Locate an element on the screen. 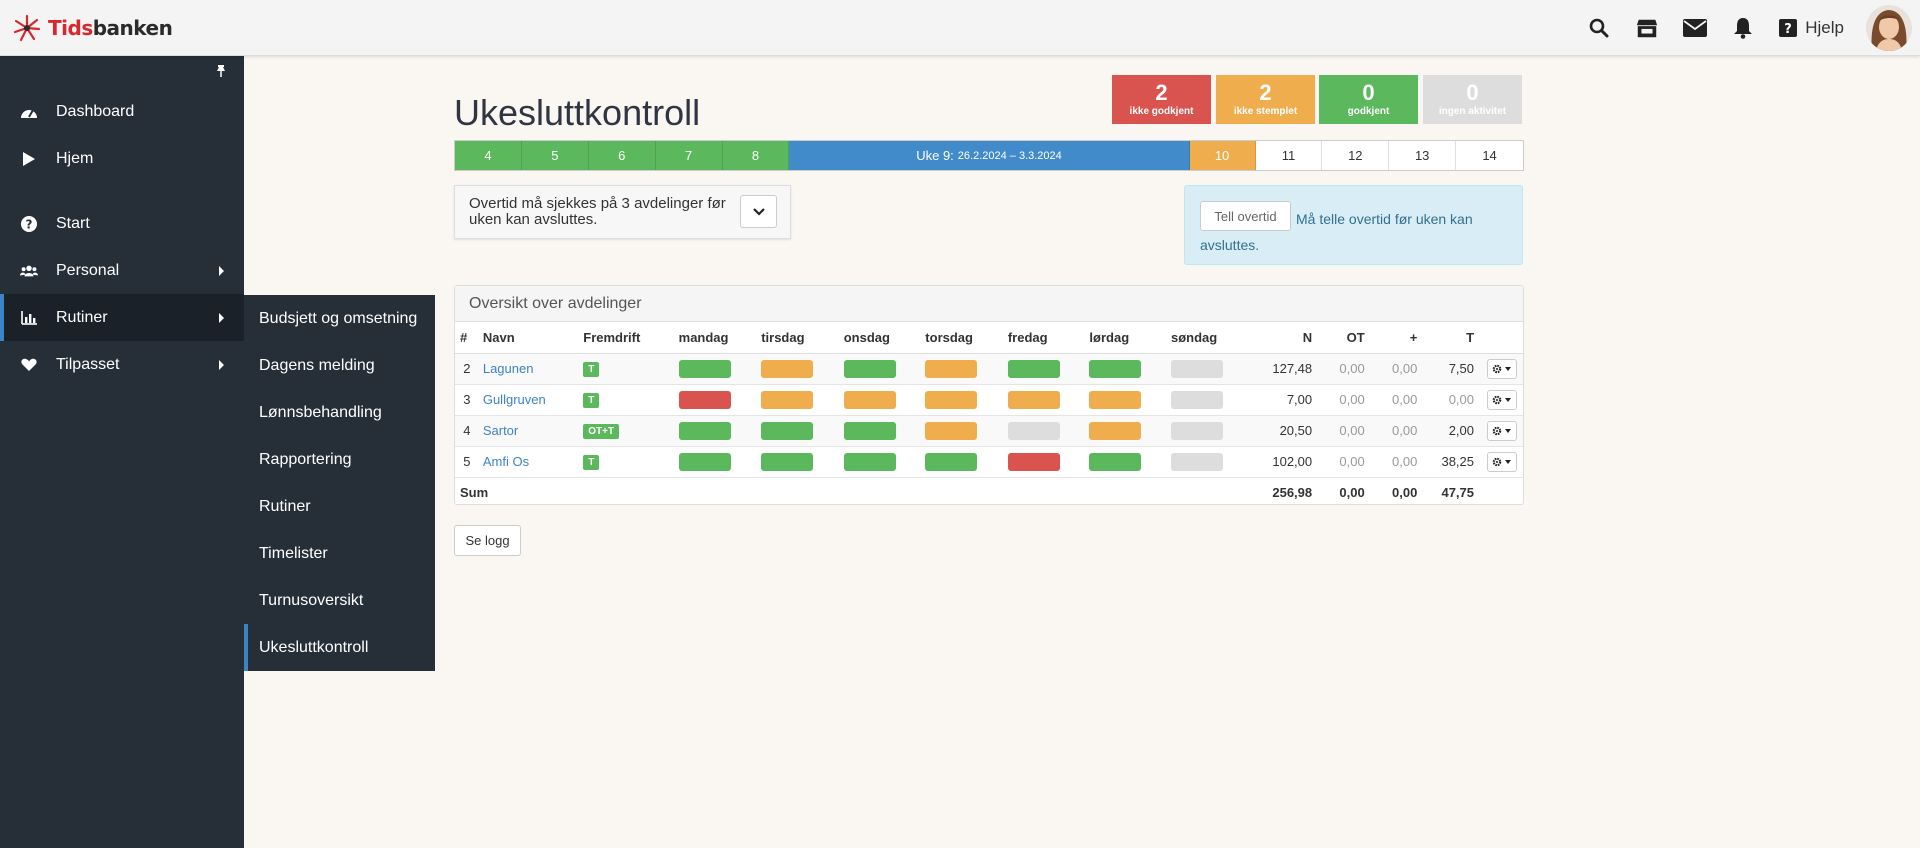 The image size is (1920, 848). store-icon is located at coordinates (1647, 28).